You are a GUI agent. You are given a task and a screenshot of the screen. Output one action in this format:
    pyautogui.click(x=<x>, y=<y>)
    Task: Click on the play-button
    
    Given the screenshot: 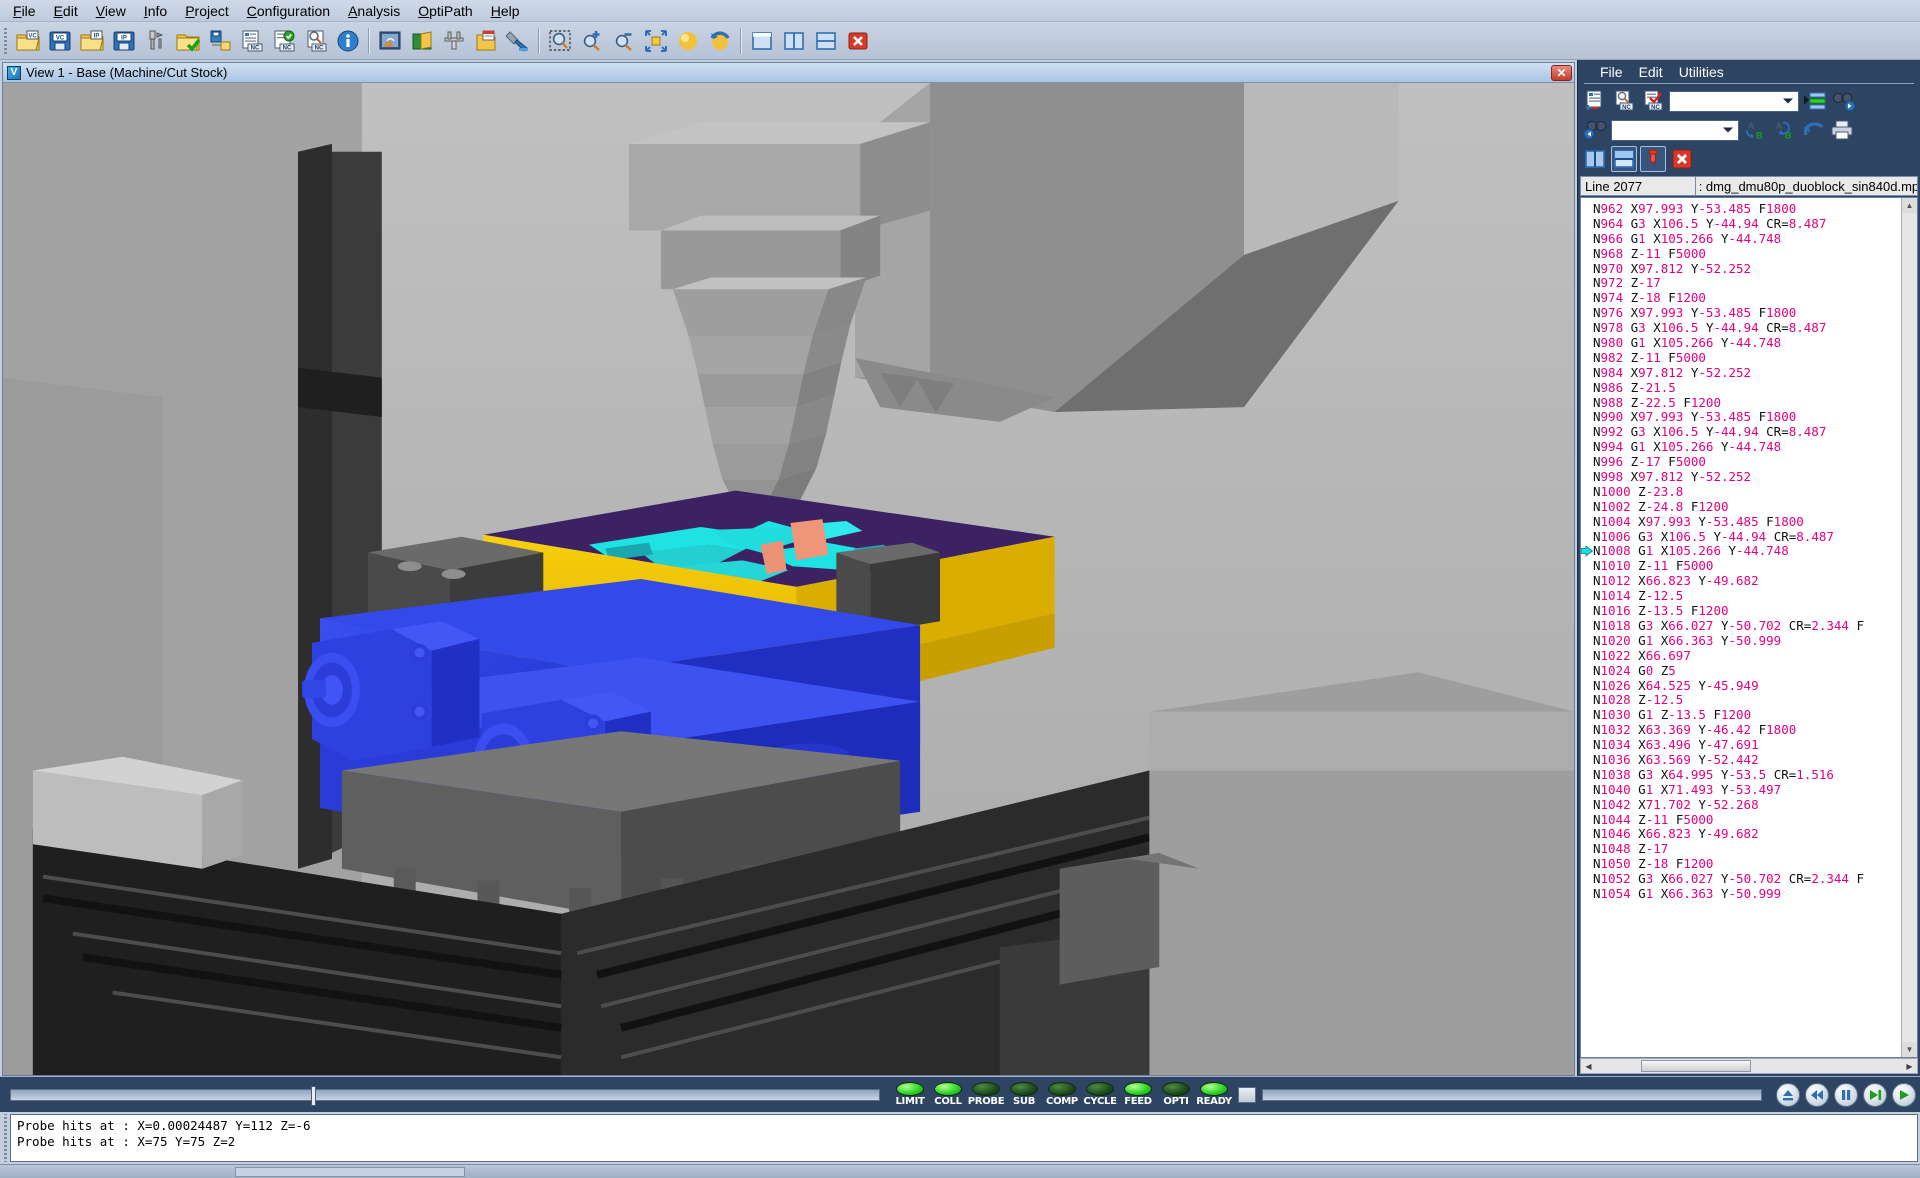 What is the action you would take?
    pyautogui.click(x=1904, y=1094)
    